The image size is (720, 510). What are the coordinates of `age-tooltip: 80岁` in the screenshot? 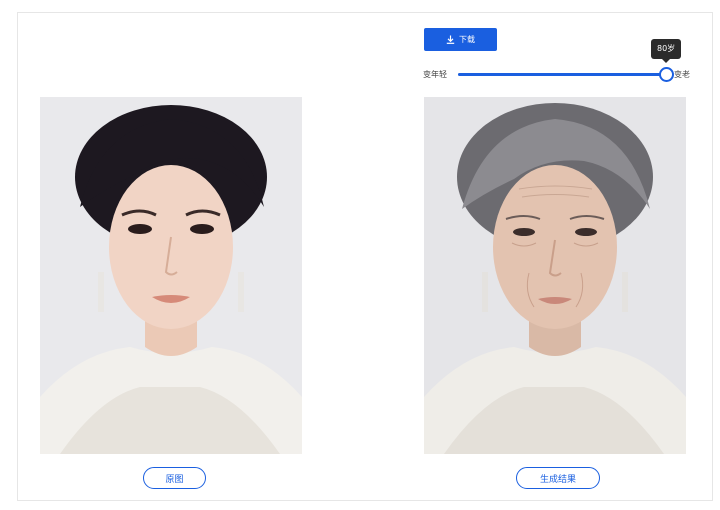 It's located at (666, 51).